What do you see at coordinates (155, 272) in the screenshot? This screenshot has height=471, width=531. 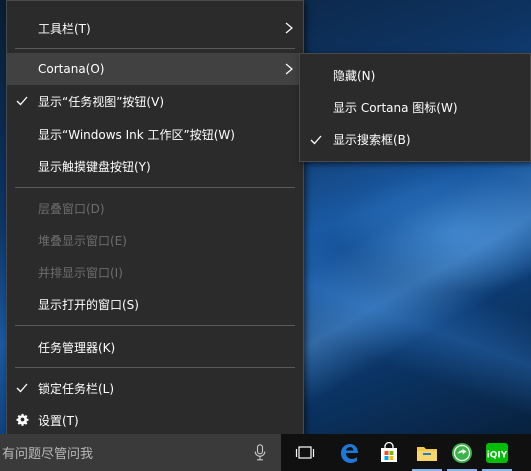 I see `menu-item-side-by-side-windows: 并排显示窗口(I)` at bounding box center [155, 272].